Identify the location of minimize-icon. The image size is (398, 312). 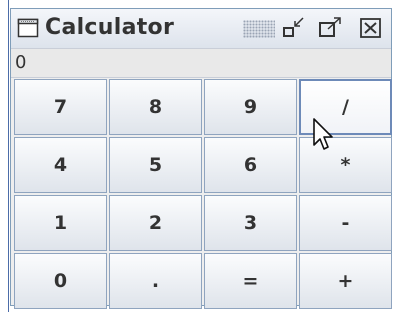
(295, 28).